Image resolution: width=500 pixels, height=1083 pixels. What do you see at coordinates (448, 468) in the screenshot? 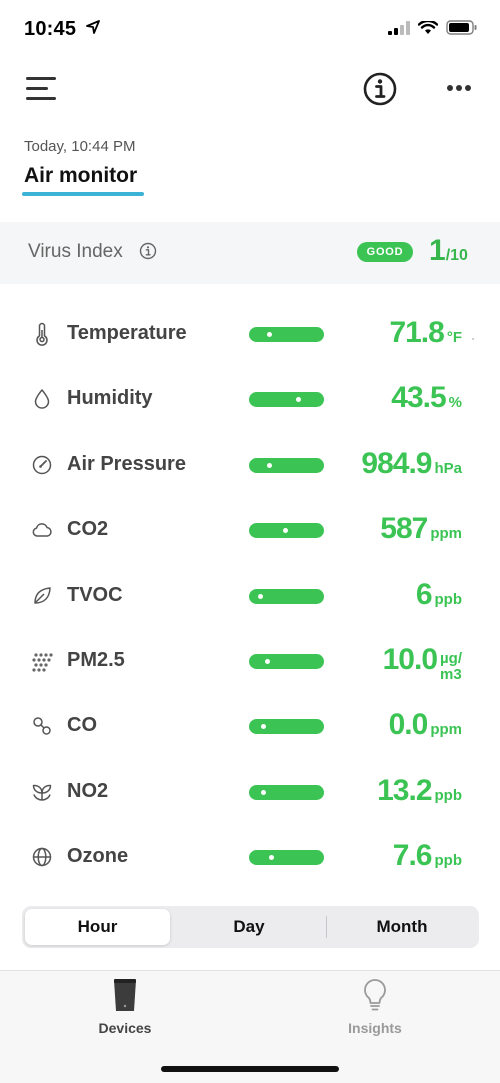
I see `metric-unit: hPa` at bounding box center [448, 468].